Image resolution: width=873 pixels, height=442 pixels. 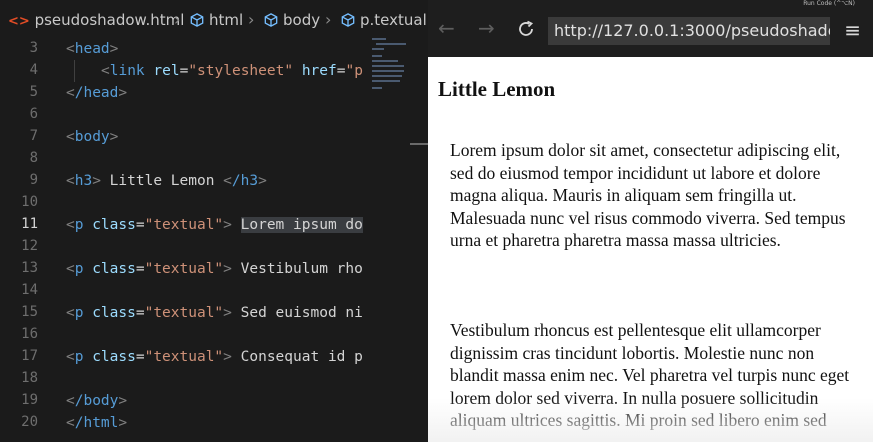 What do you see at coordinates (33, 70) in the screenshot?
I see `line-number: 4` at bounding box center [33, 70].